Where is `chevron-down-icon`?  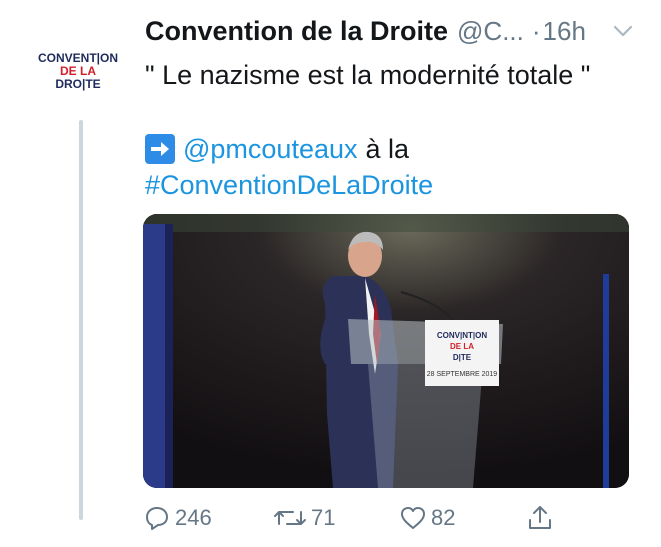
chevron-down-icon is located at coordinates (623, 31).